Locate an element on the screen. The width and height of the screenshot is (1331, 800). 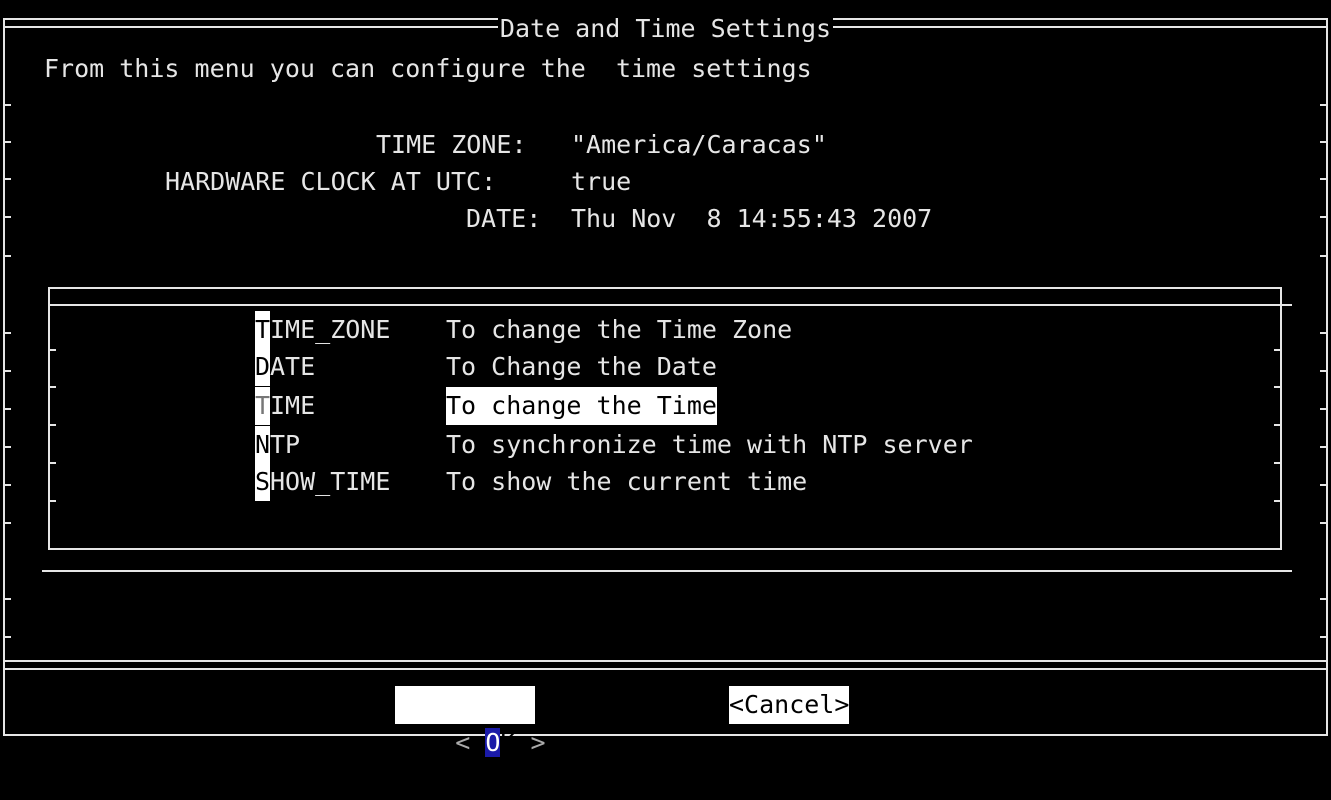
menu-item-key: IME is located at coordinates (293, 405).